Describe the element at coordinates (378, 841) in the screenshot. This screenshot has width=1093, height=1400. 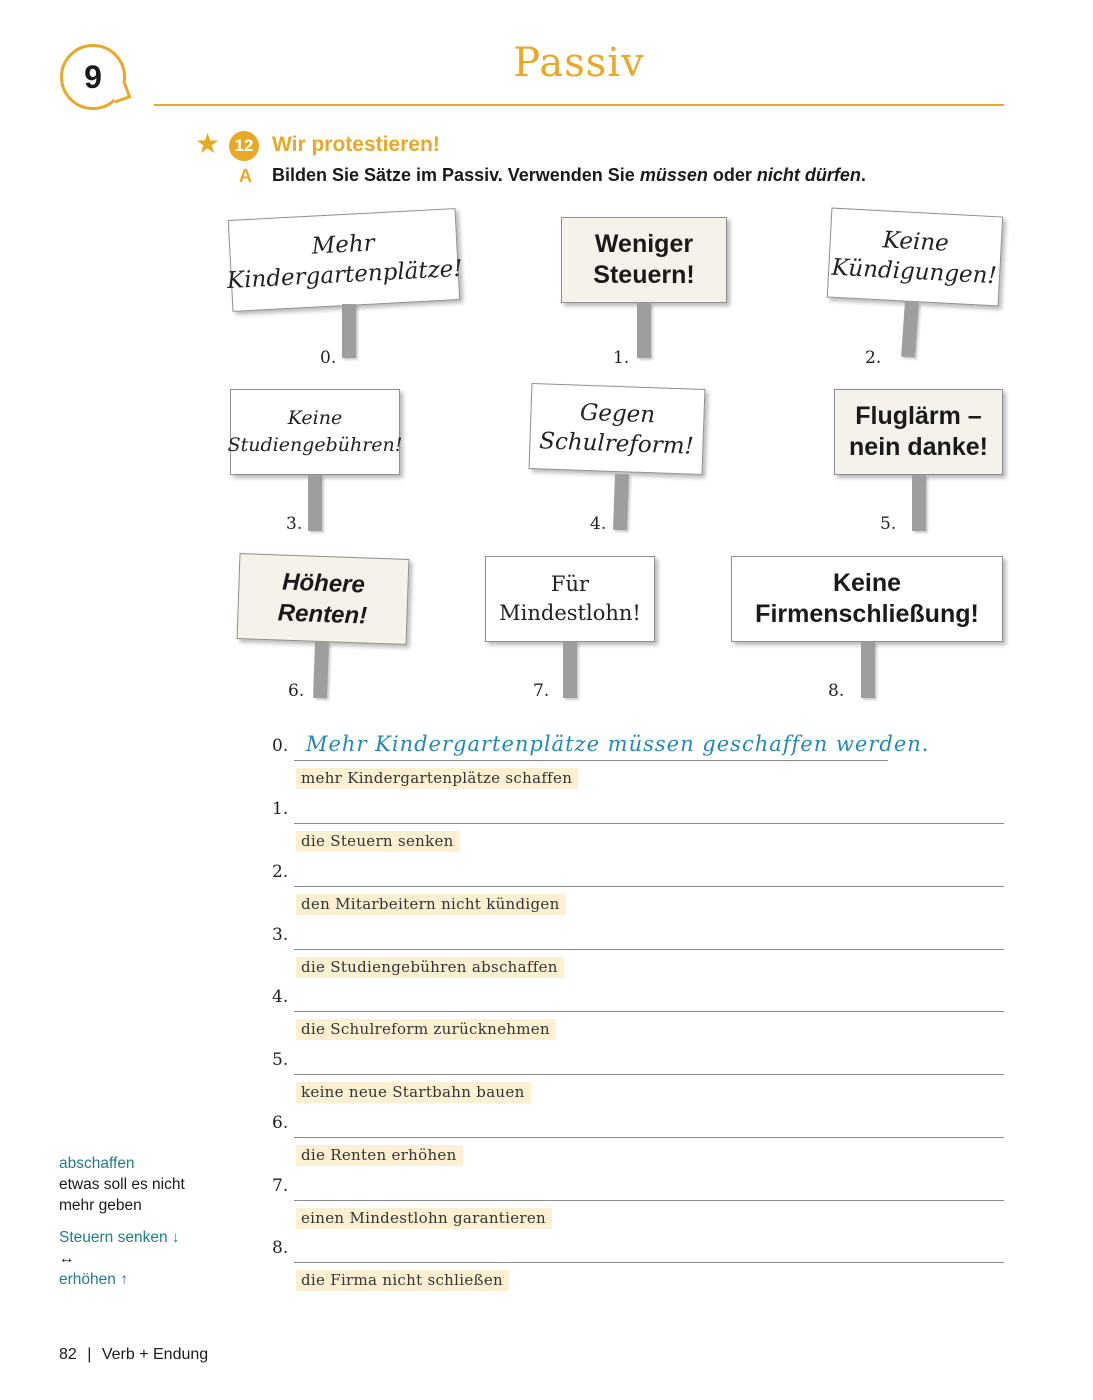
I see `answer-hint: die Steuern senken` at that location.